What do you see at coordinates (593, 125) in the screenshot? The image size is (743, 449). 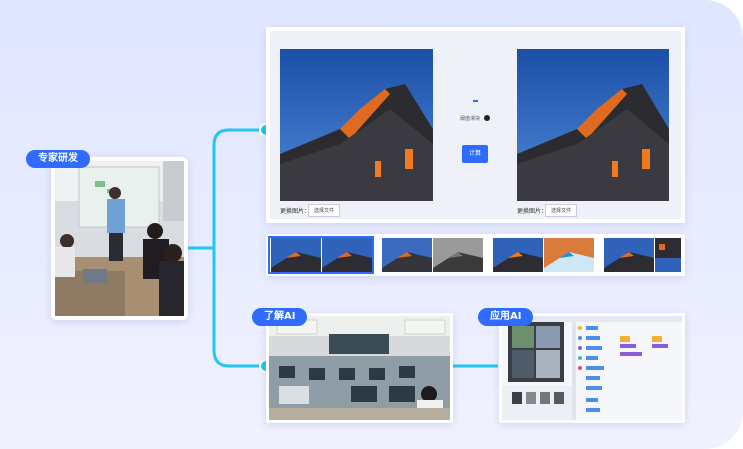 I see `result-image` at bounding box center [593, 125].